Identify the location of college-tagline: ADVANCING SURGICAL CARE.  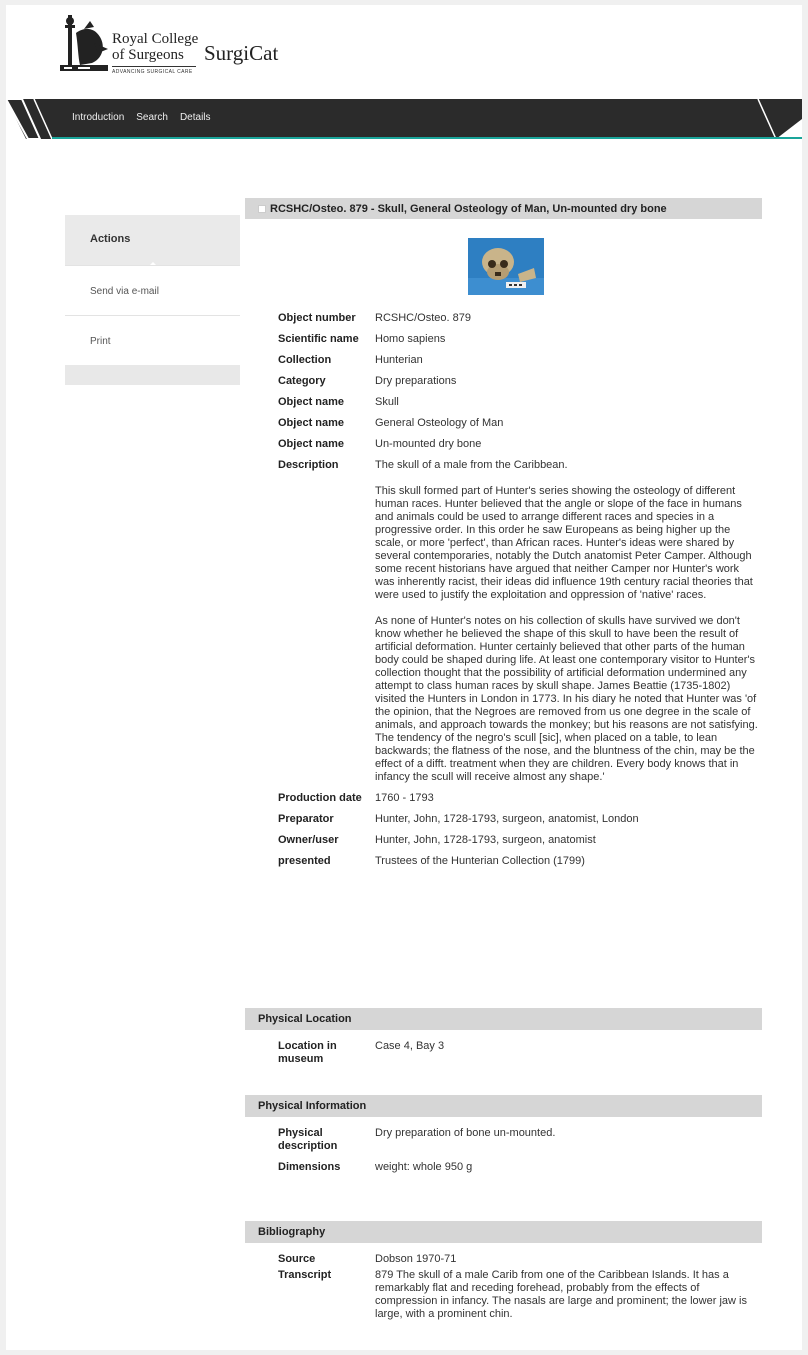
(152, 72).